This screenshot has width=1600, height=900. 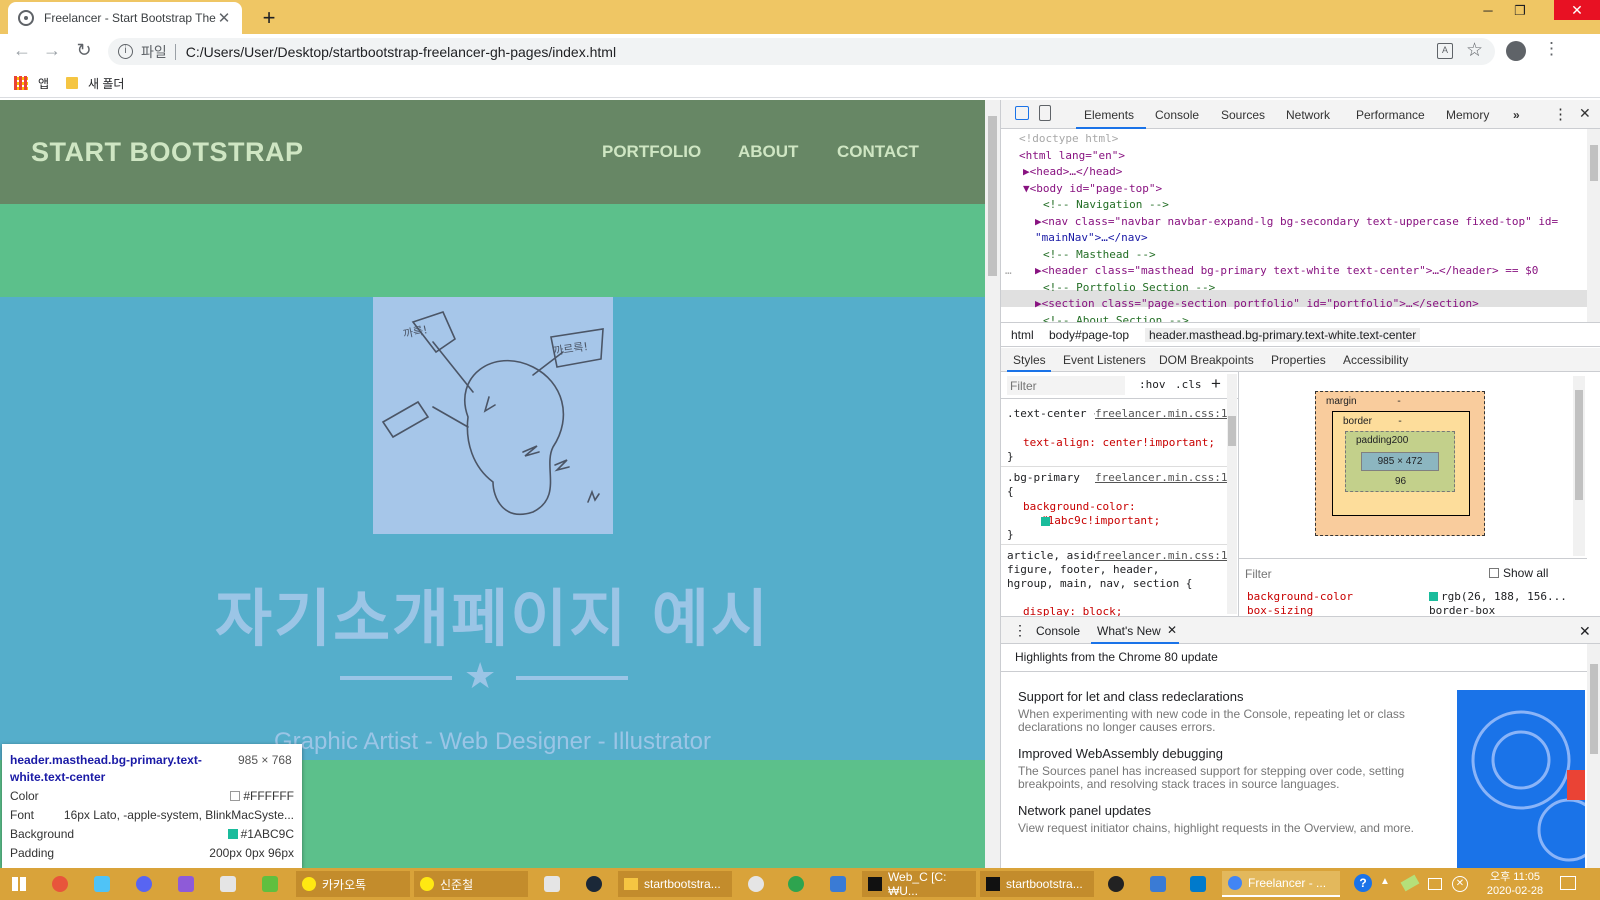 What do you see at coordinates (224, 18) in the screenshot?
I see `close-tab-icon: ✕` at bounding box center [224, 18].